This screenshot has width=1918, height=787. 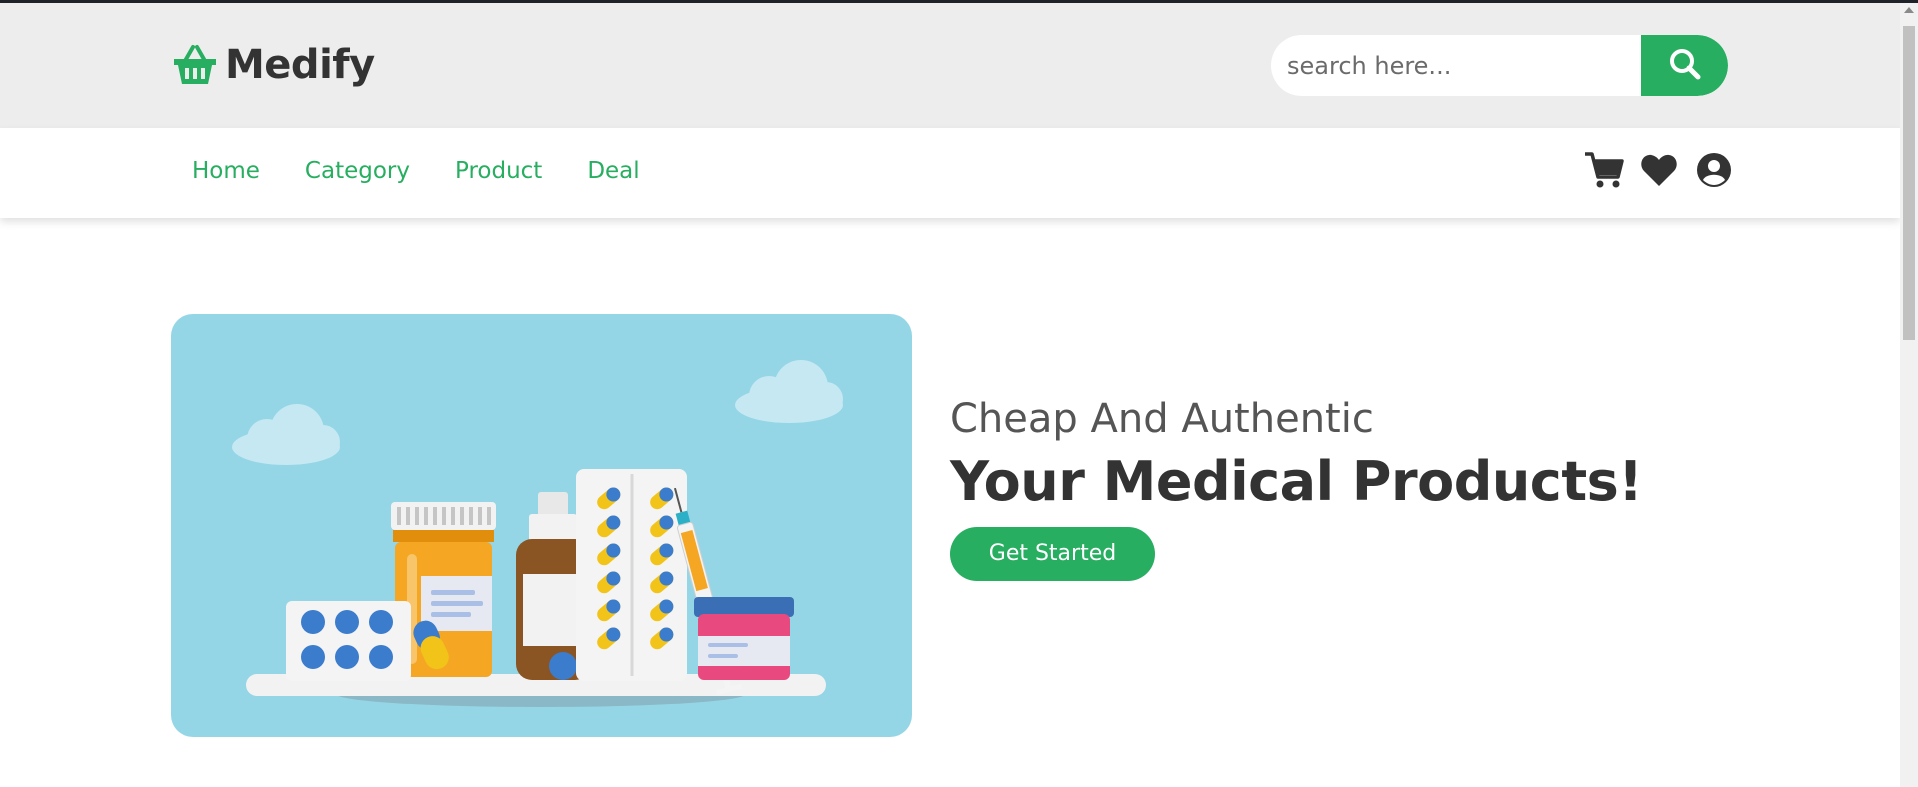 I want to click on user-icon, so click(x=1714, y=170).